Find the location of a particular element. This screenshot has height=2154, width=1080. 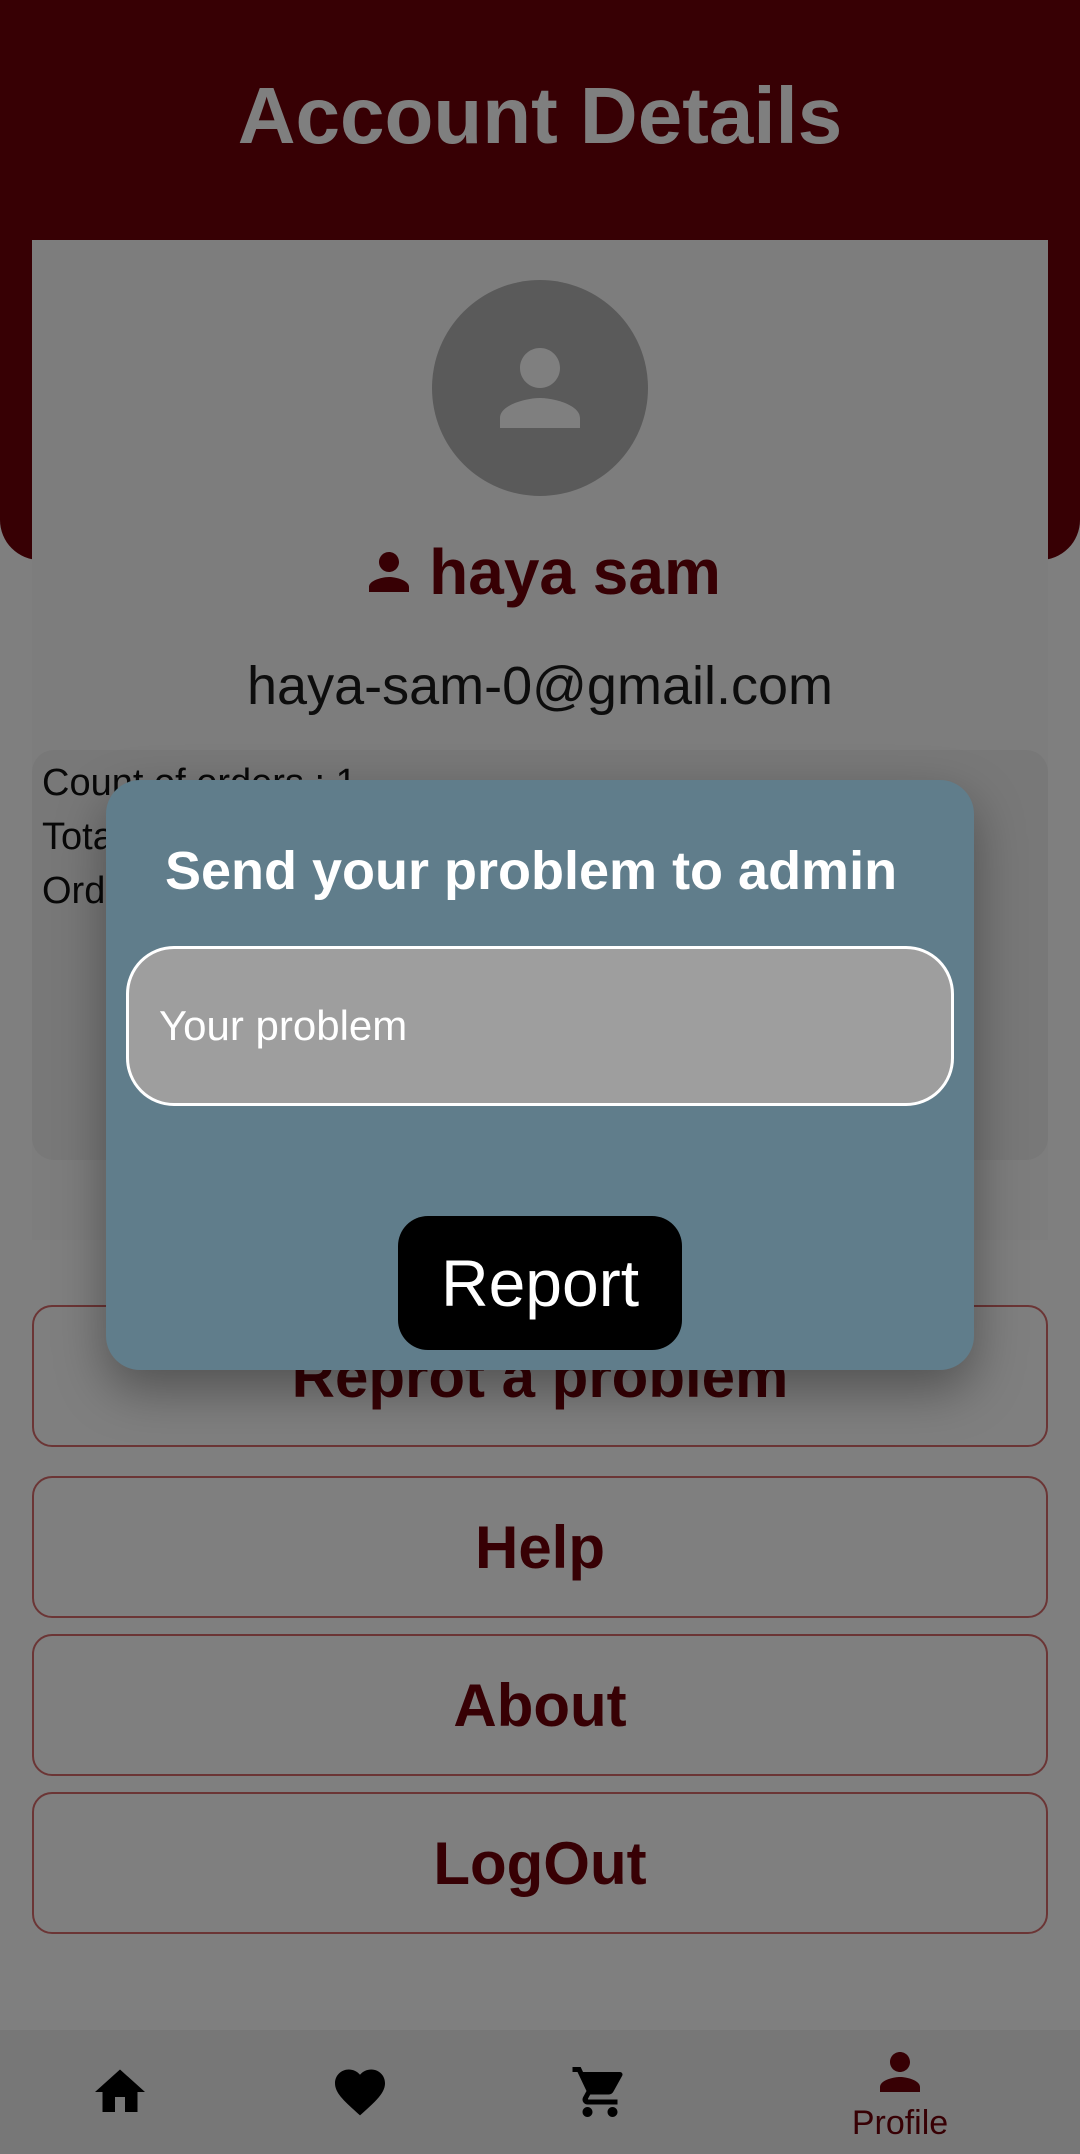

report-submit-button: Report is located at coordinates (540, 1283).